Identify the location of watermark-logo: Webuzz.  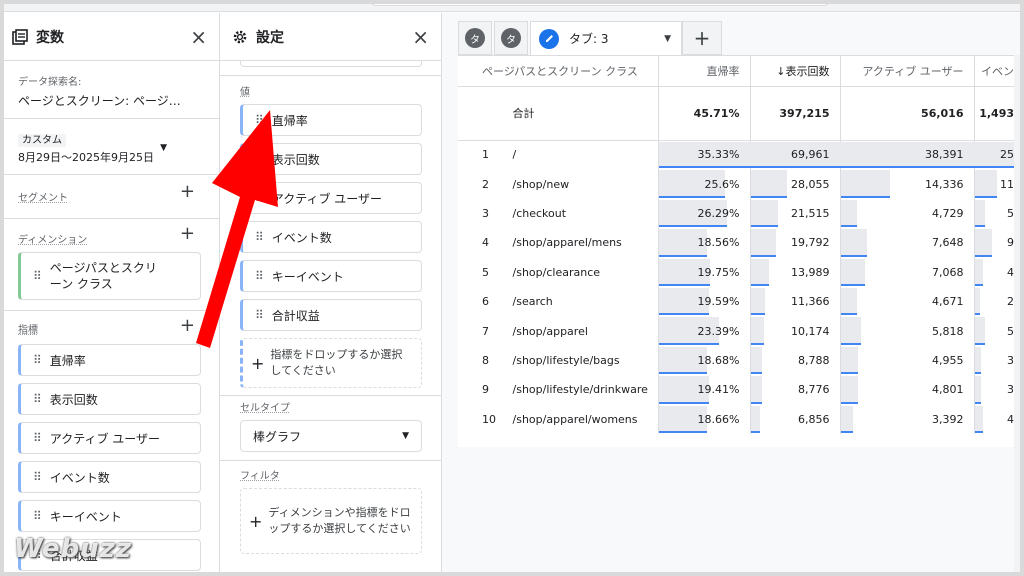
(73, 549).